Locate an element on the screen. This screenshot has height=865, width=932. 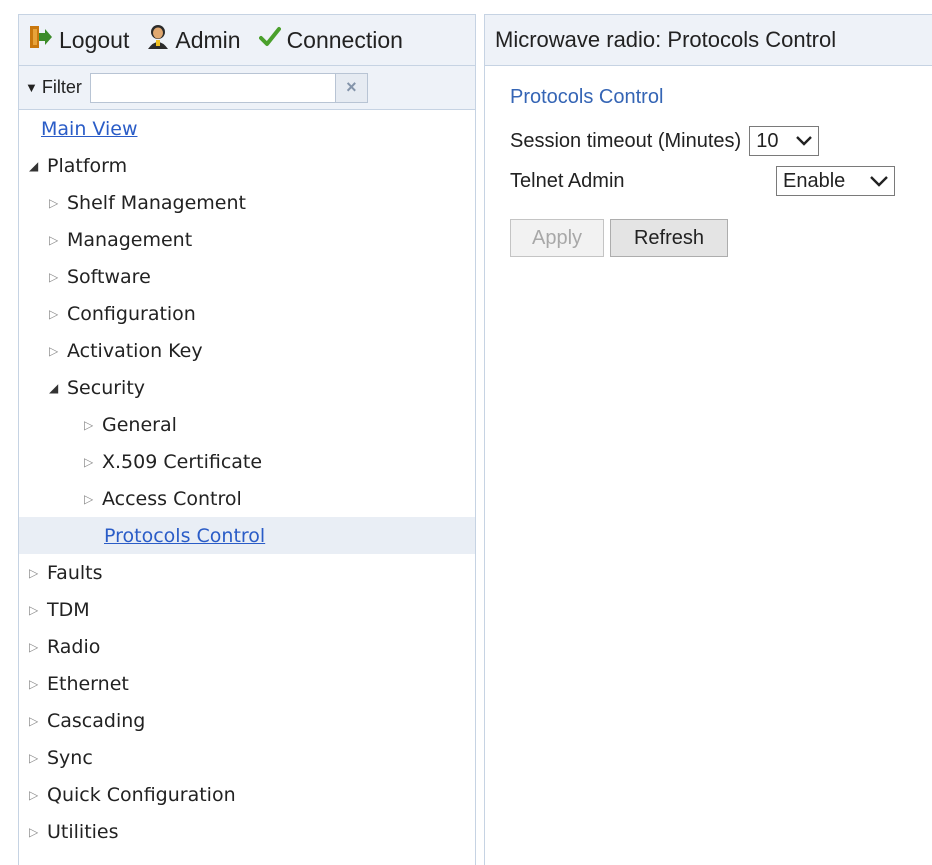
tree-item-label: General is located at coordinates (139, 424).